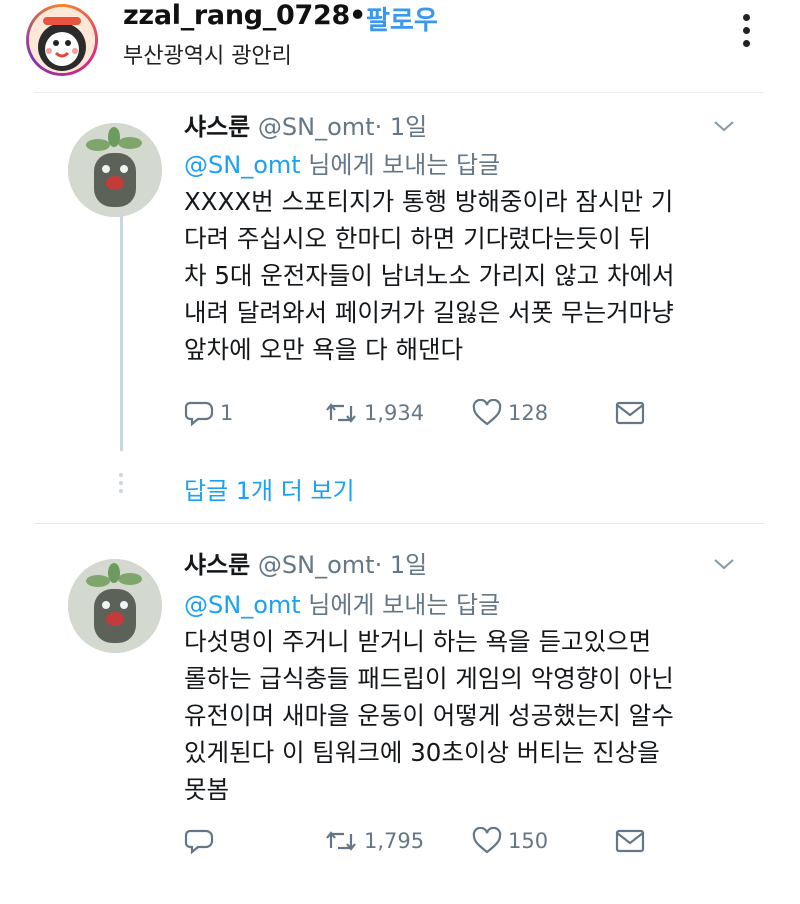 The height and width of the screenshot is (904, 800). I want to click on avatar-image, so click(62, 40).